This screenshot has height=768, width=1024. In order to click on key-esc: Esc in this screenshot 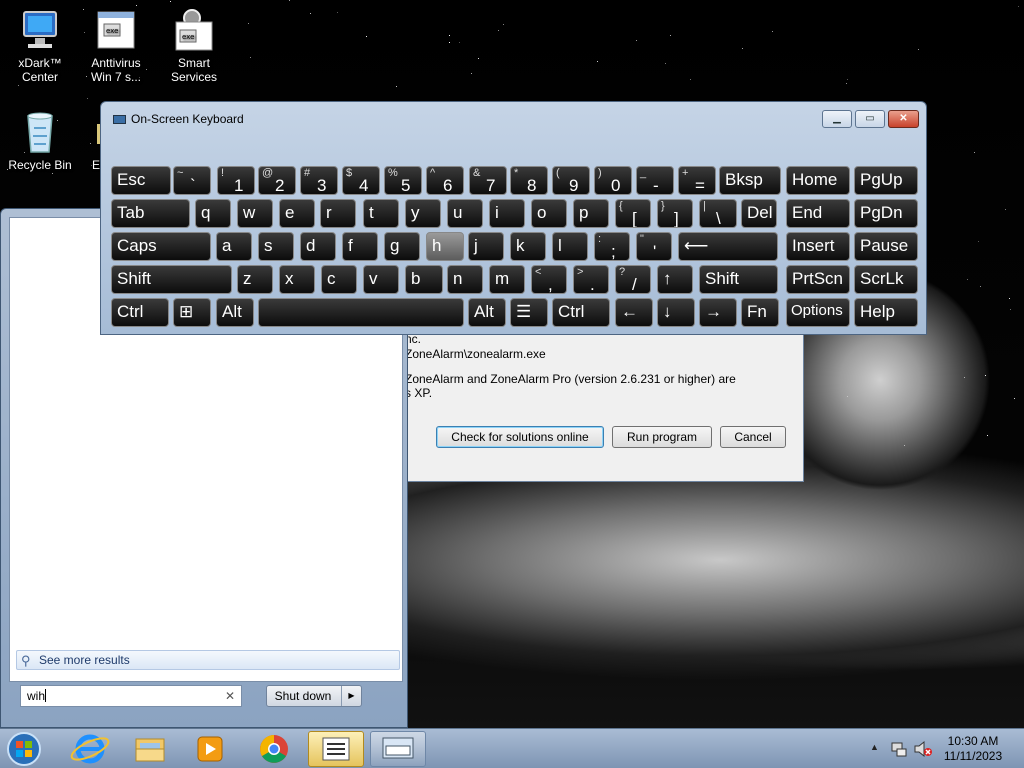, I will do `click(141, 180)`.